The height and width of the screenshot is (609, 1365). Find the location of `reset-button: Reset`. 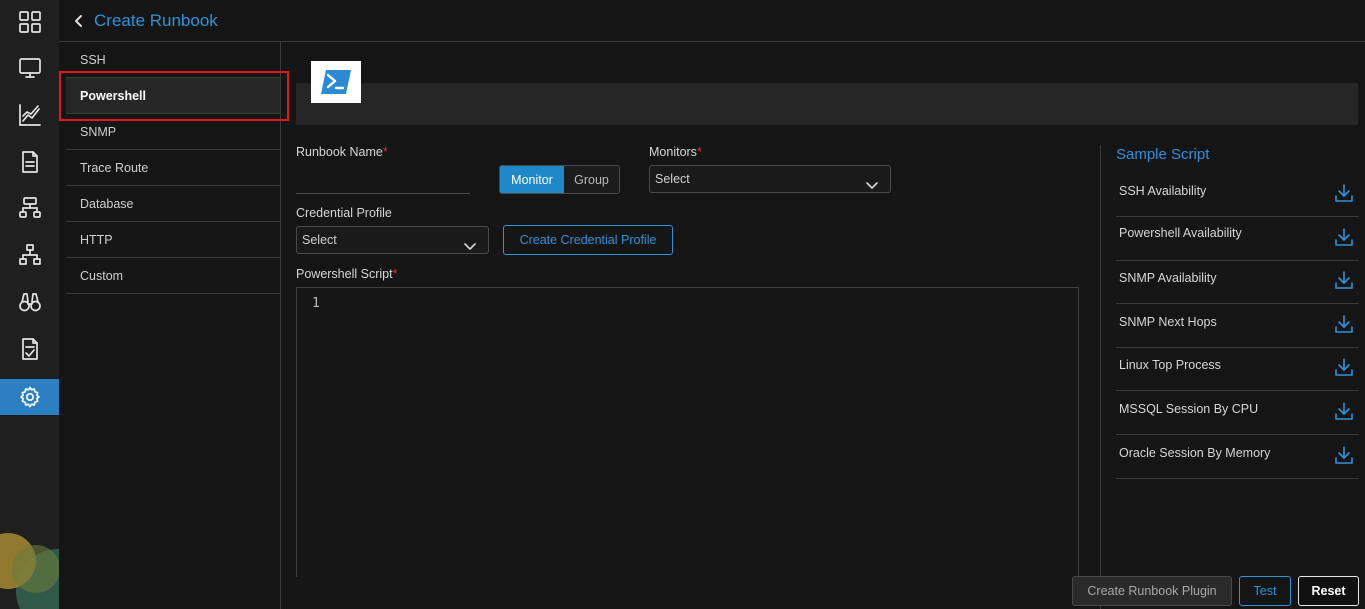

reset-button: Reset is located at coordinates (1328, 591).